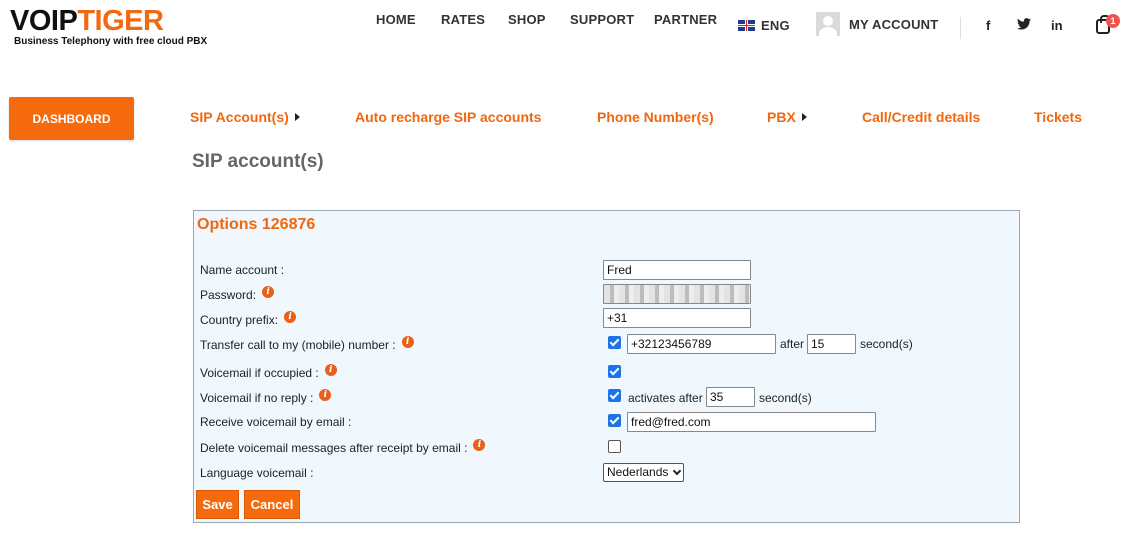 The image size is (1131, 538). What do you see at coordinates (614, 395) in the screenshot?
I see `vm-noreply-checkbox` at bounding box center [614, 395].